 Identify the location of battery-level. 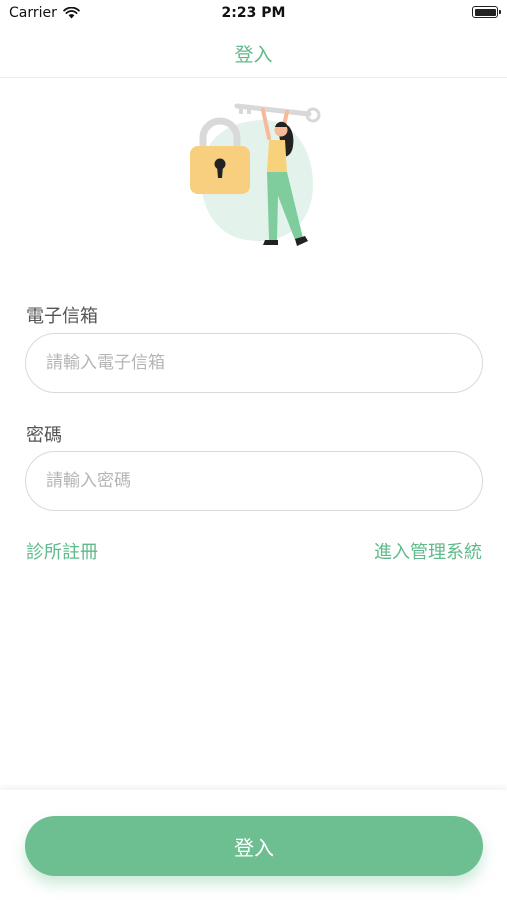
(485, 12).